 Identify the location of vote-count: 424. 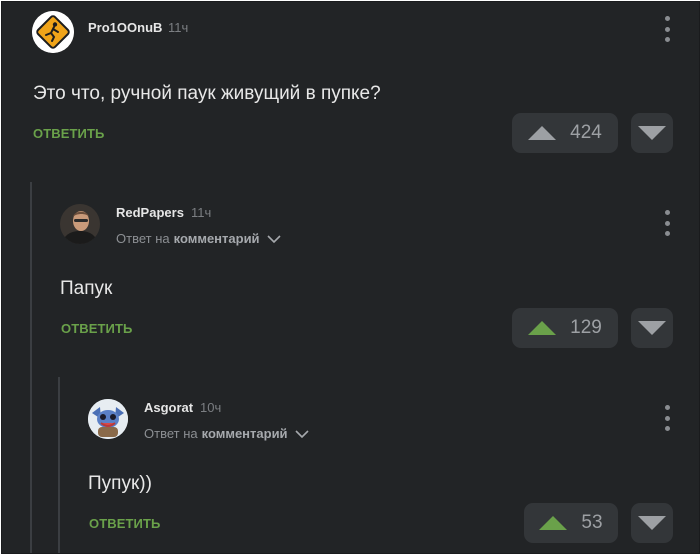
(586, 132).